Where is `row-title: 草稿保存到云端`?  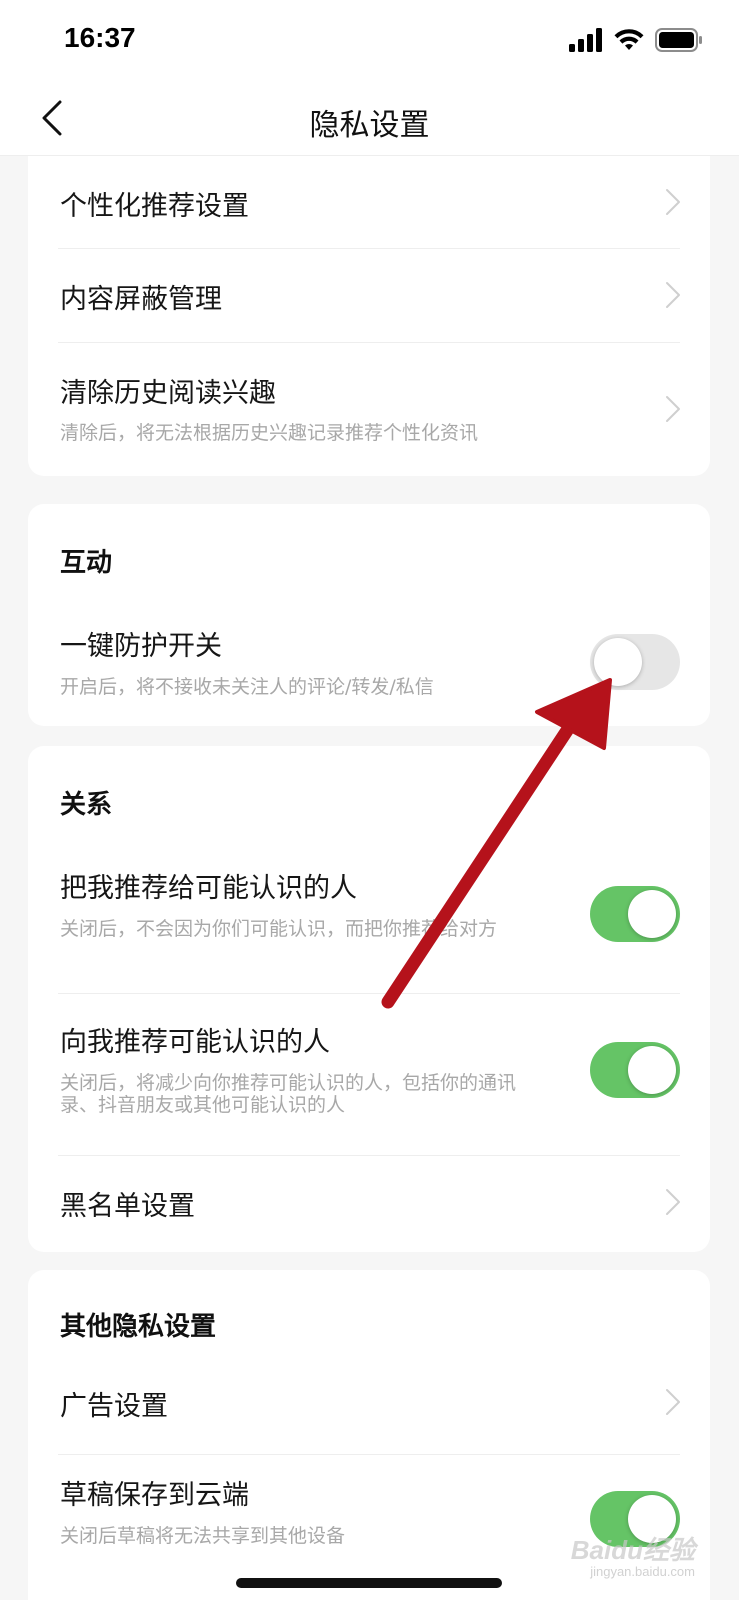
row-title: 草稿保存到云端 is located at coordinates (154, 1495).